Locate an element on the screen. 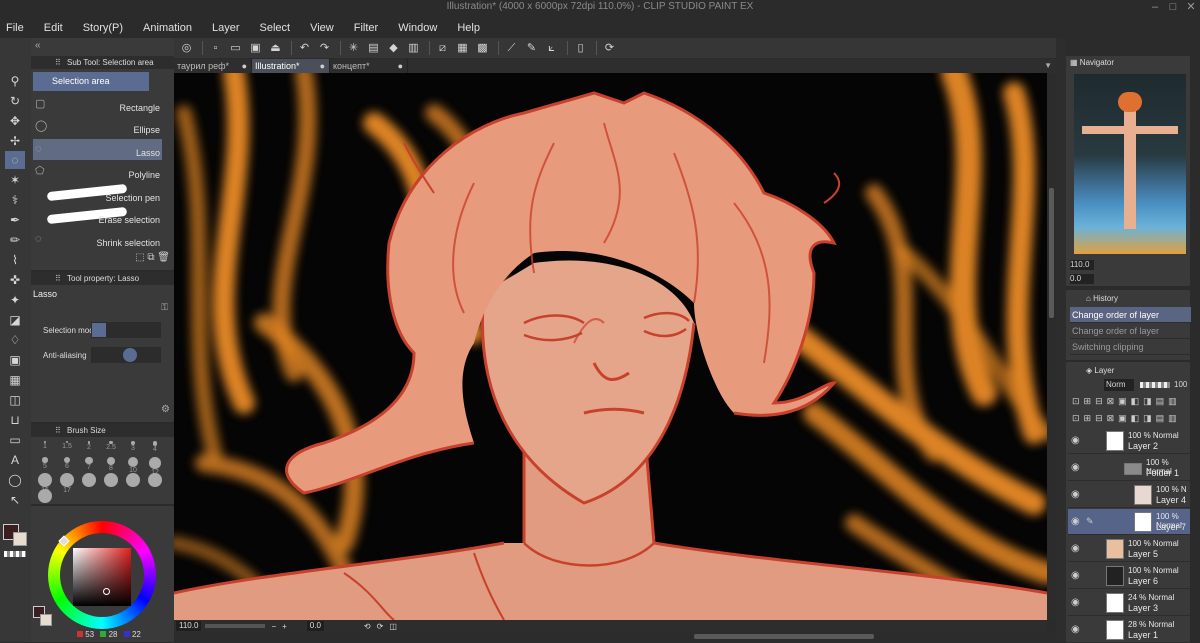 The width and height of the screenshot is (1200, 643). pen-settings-icon: ✎ is located at coordinates (531, 48).